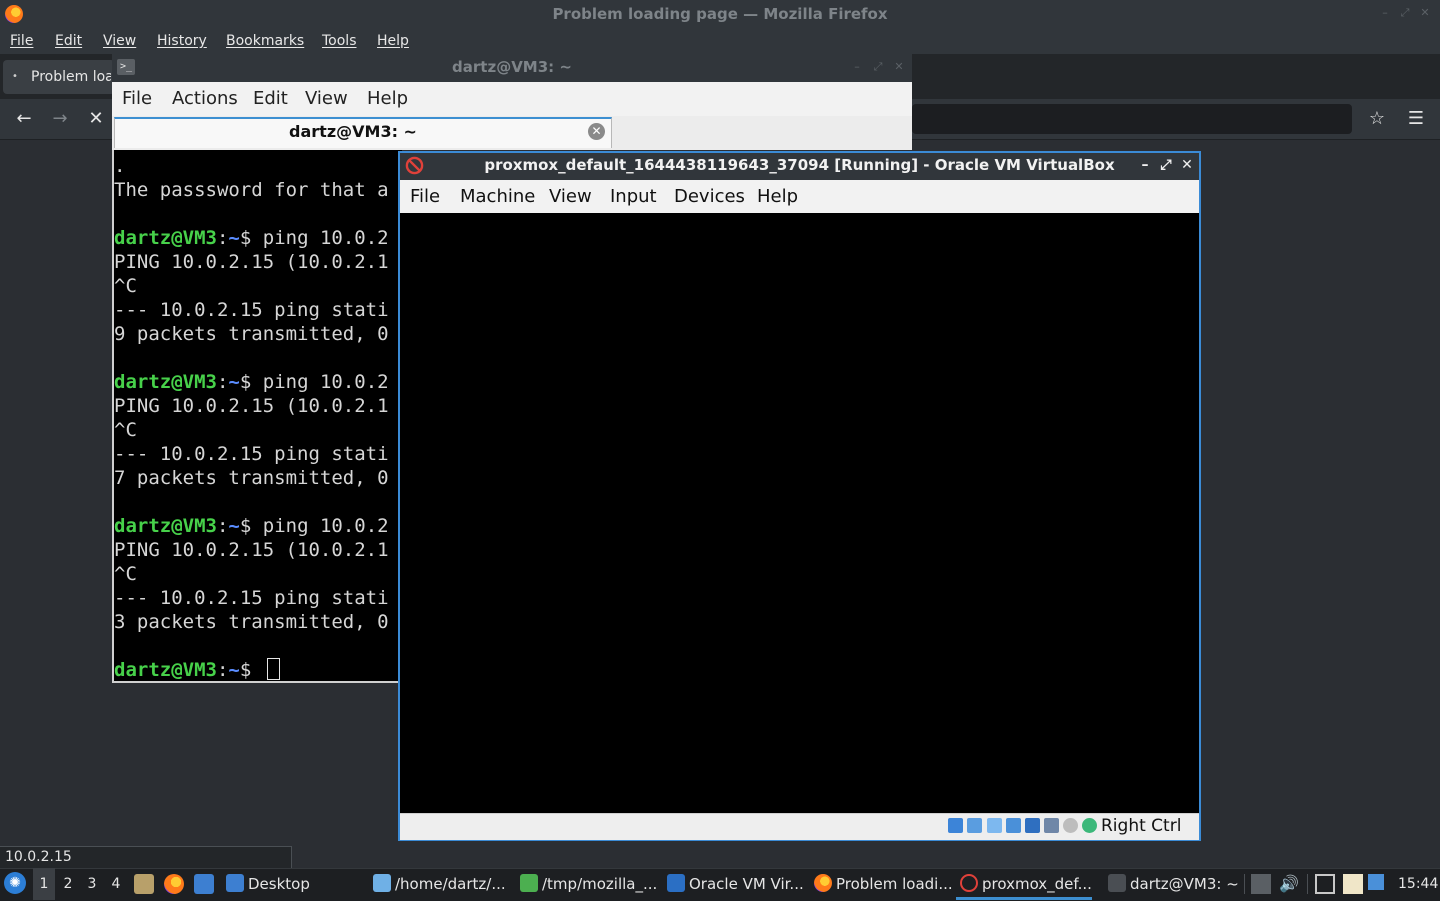 The image size is (1440, 901). Describe the element at coordinates (137, 99) in the screenshot. I see `terminal-menu-file: File` at that location.